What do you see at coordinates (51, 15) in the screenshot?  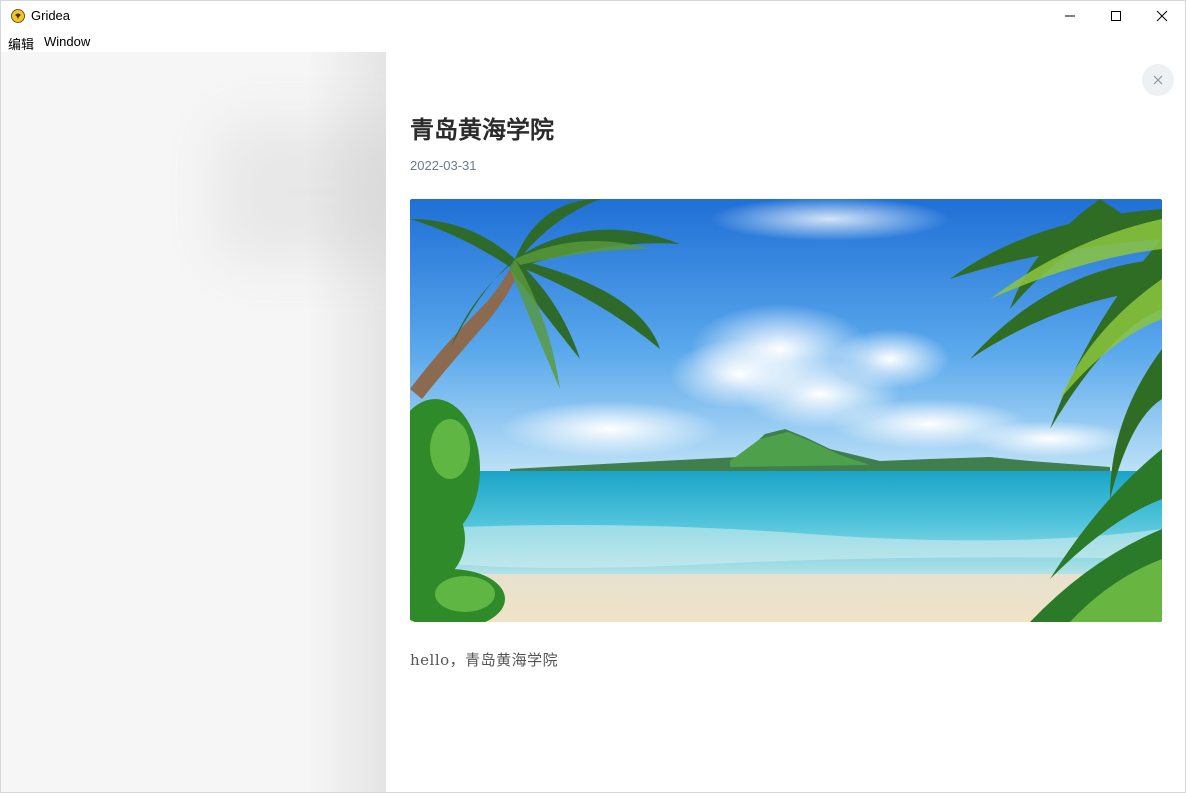 I see `window-title: Gridea` at bounding box center [51, 15].